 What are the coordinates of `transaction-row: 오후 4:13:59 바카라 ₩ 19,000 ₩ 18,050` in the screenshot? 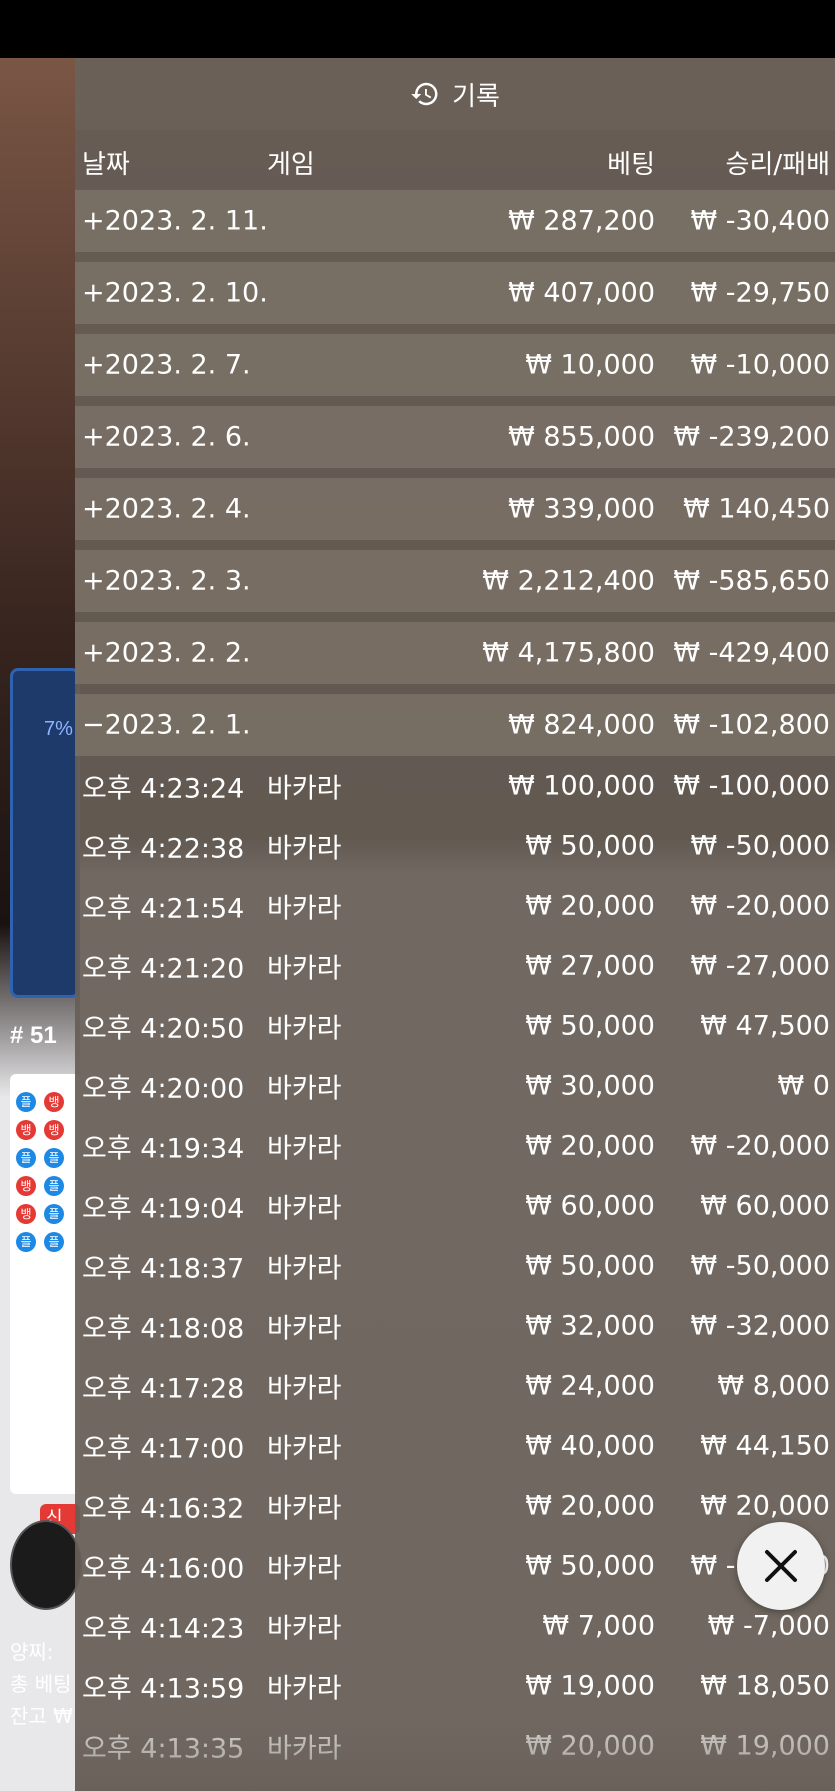 It's located at (455, 1686).